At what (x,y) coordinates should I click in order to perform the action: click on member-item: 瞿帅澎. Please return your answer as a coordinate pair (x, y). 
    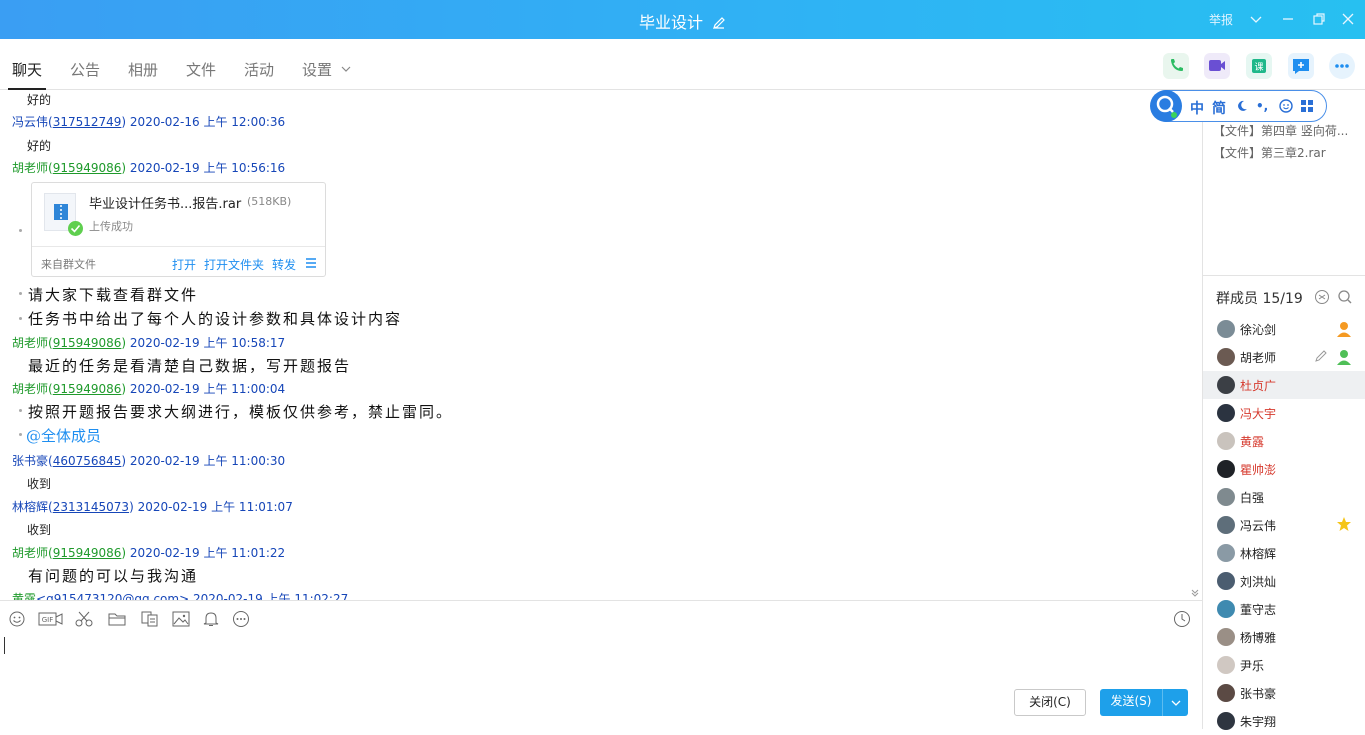
    Looking at the image, I should click on (1284, 469).